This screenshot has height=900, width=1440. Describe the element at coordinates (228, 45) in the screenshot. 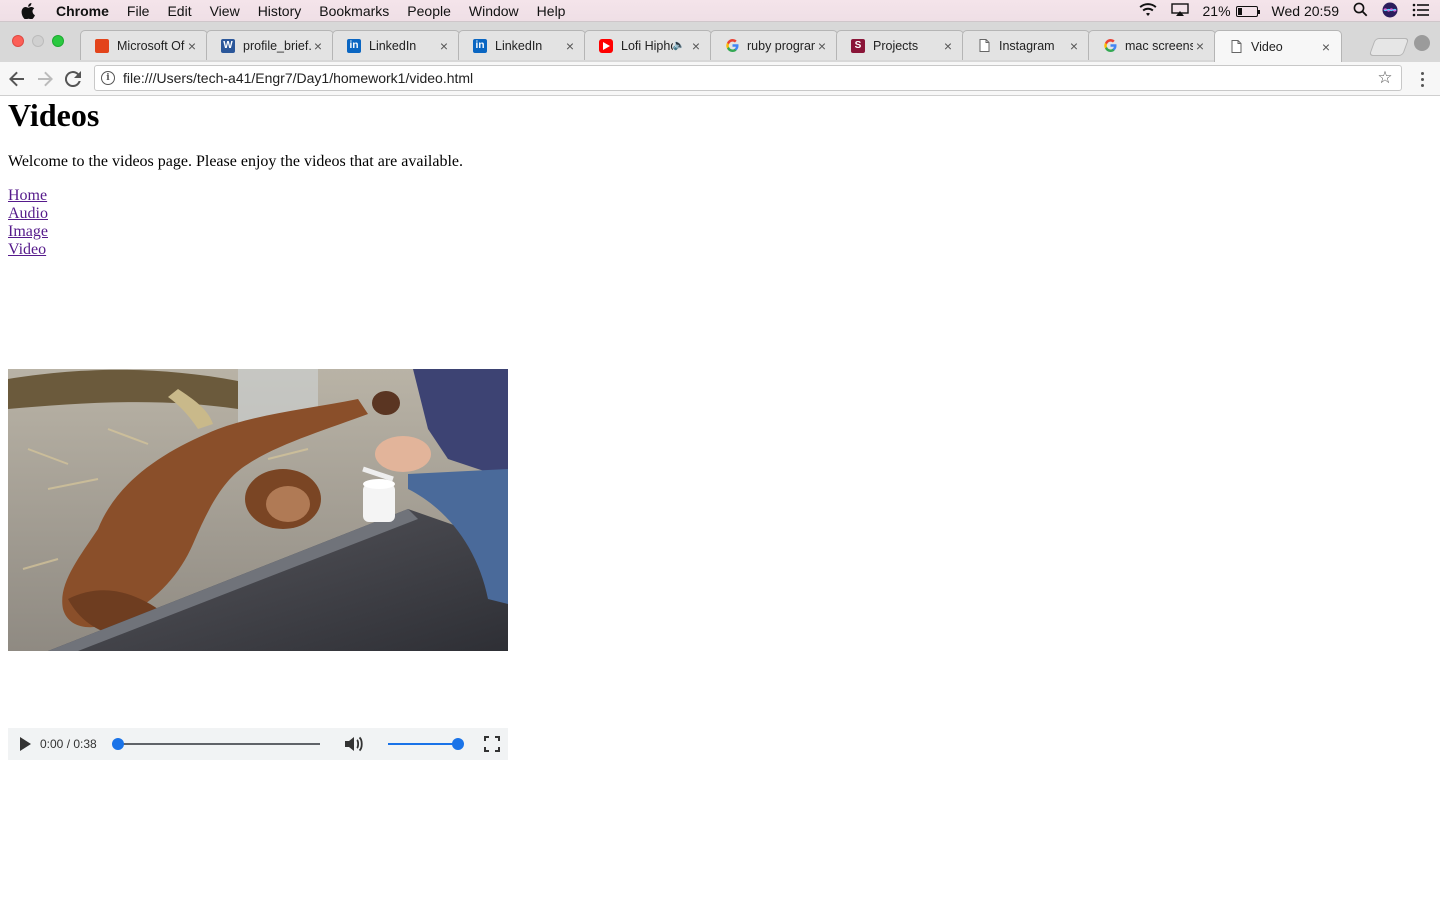

I see `word-icon: W` at that location.